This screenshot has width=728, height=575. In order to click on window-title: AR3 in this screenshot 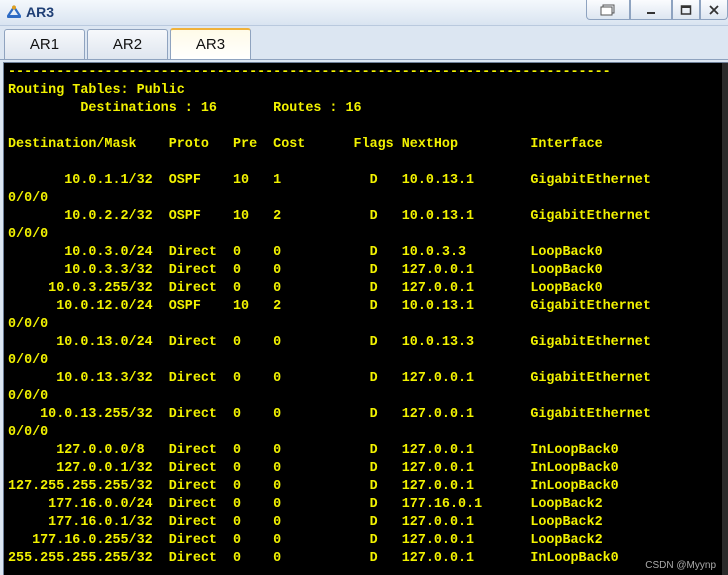, I will do `click(40, 12)`.